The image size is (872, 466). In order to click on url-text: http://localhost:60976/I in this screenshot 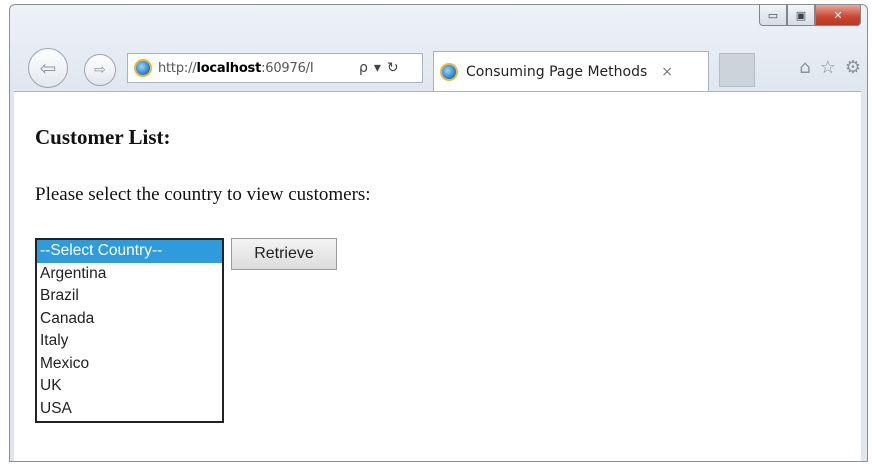, I will do `click(255, 68)`.